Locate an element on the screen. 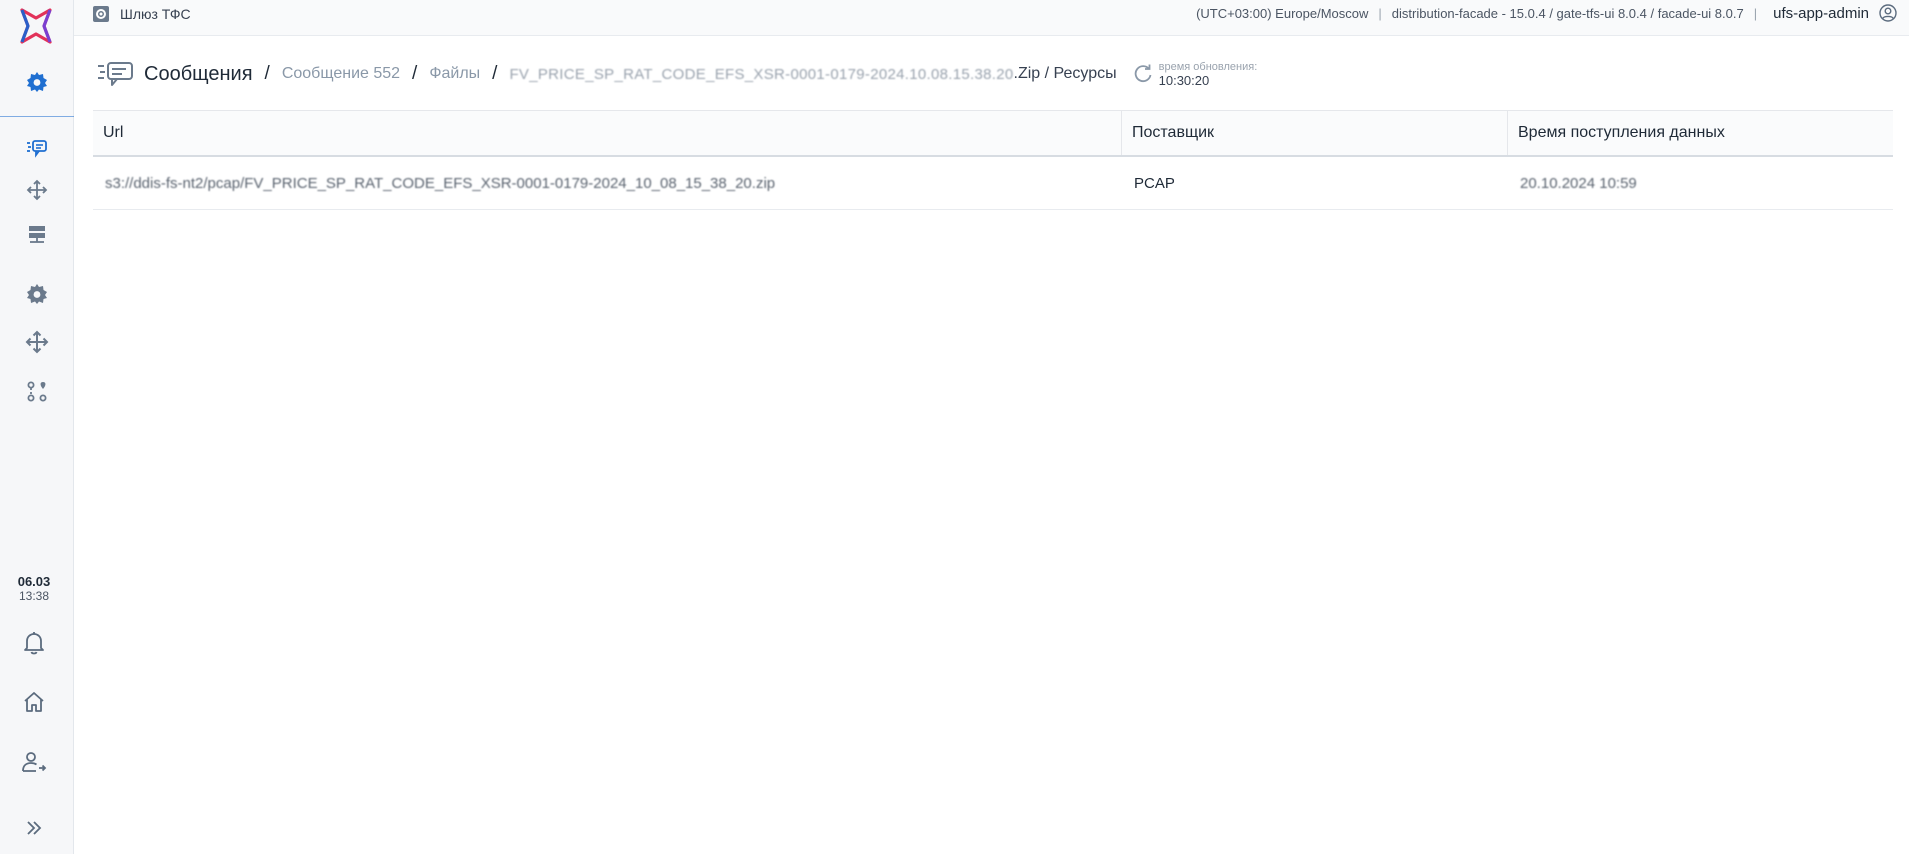  expand-sidebar-button is located at coordinates (34, 828).